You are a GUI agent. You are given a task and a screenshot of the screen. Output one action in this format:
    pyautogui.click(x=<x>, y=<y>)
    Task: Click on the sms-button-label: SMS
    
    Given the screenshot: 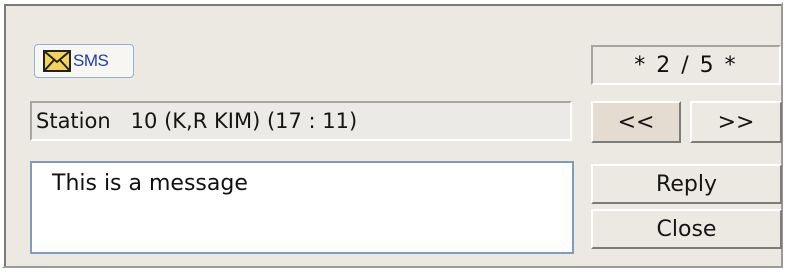 What is the action you would take?
    pyautogui.click(x=91, y=60)
    